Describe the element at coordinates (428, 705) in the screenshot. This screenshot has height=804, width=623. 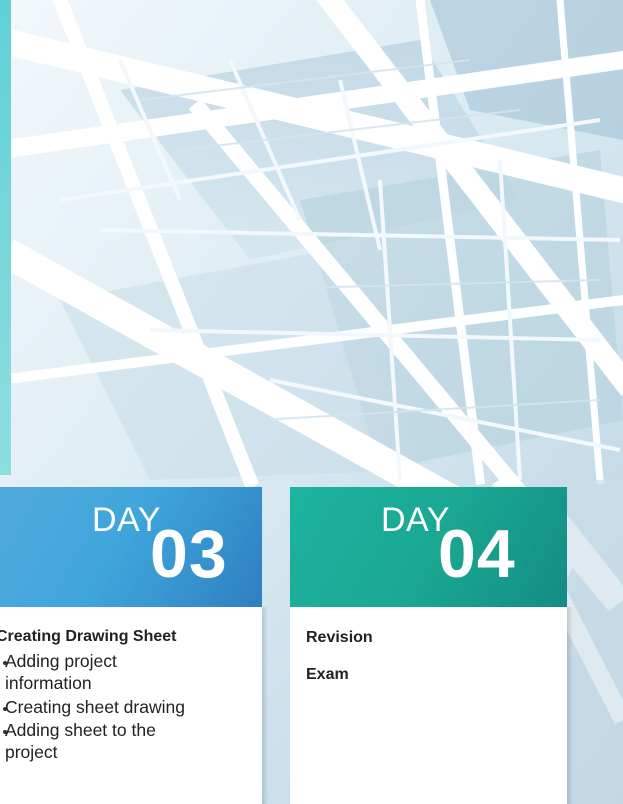
I see `day-04-content-panel: Revision Exam` at that location.